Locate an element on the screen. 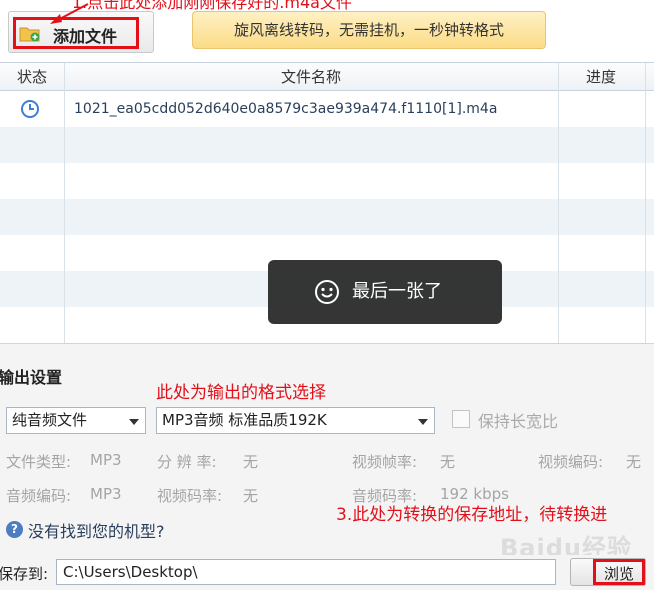 Image resolution: width=654 pixels, height=590 pixels. audio-codec-label: 音频编码: is located at coordinates (39, 496).